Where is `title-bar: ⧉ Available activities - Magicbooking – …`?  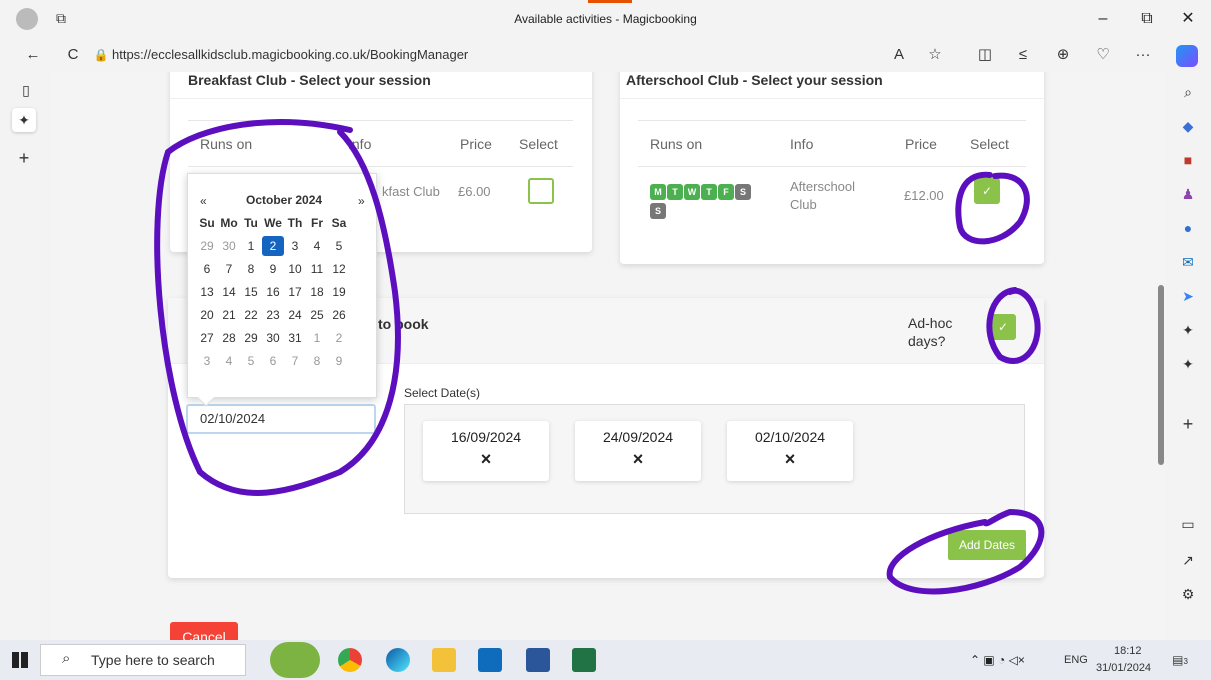 title-bar: ⧉ Available activities - Magicbooking – … is located at coordinates (605, 19).